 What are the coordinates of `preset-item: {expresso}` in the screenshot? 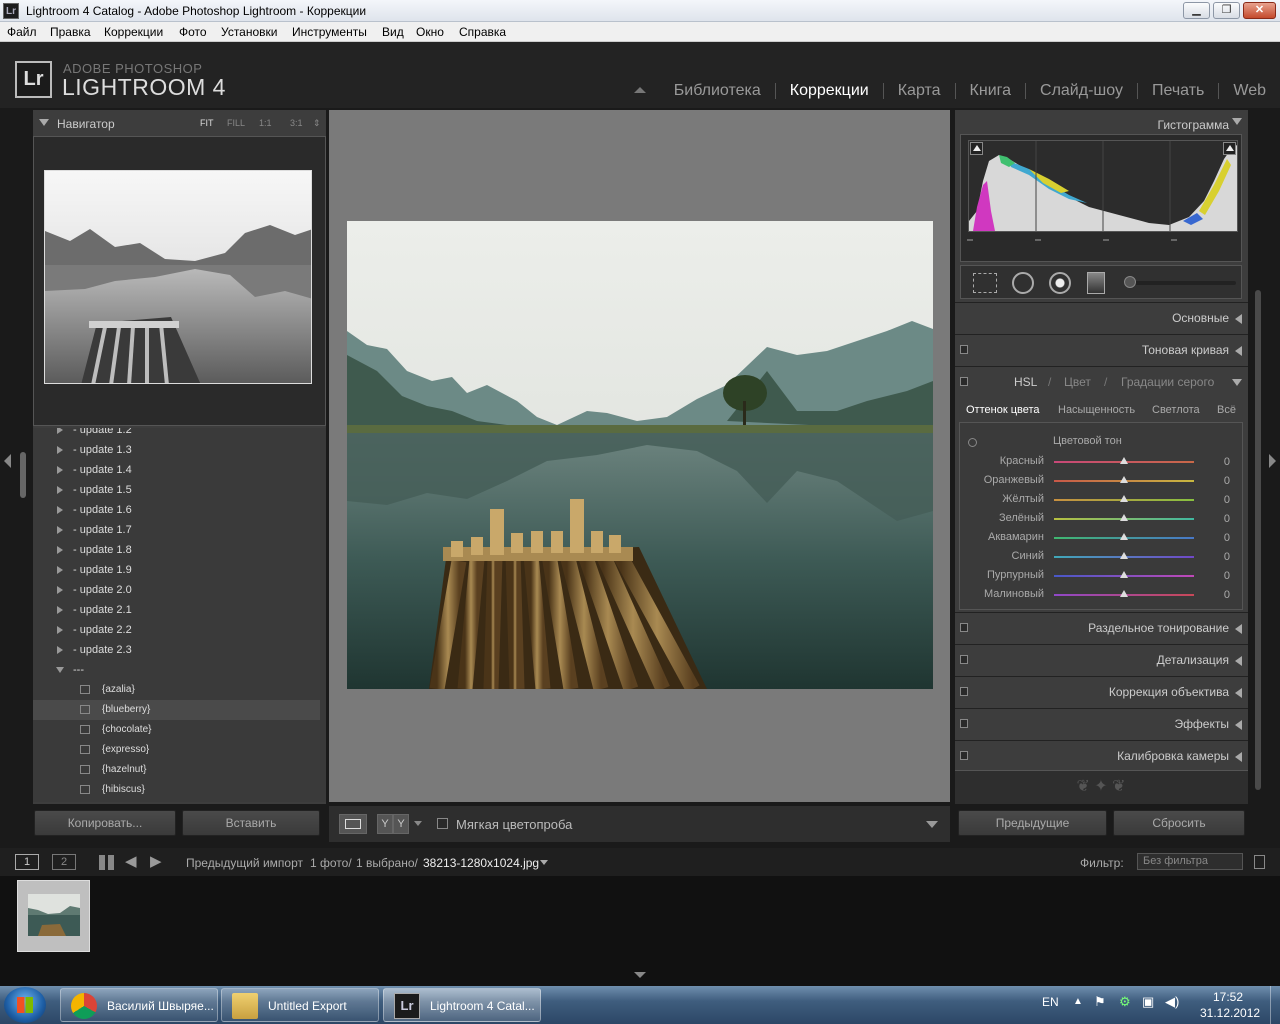 It's located at (176, 750).